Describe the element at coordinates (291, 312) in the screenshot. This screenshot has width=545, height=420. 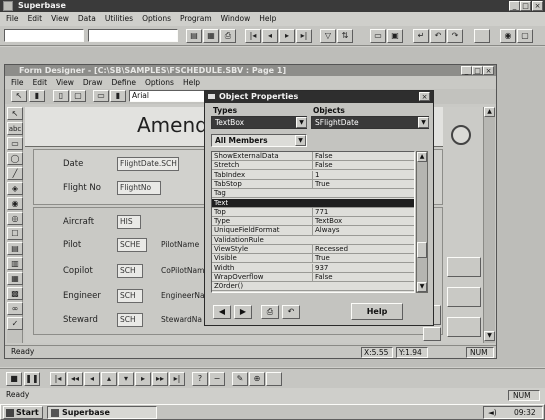
I see `undo-property-icon: ↶` at that location.